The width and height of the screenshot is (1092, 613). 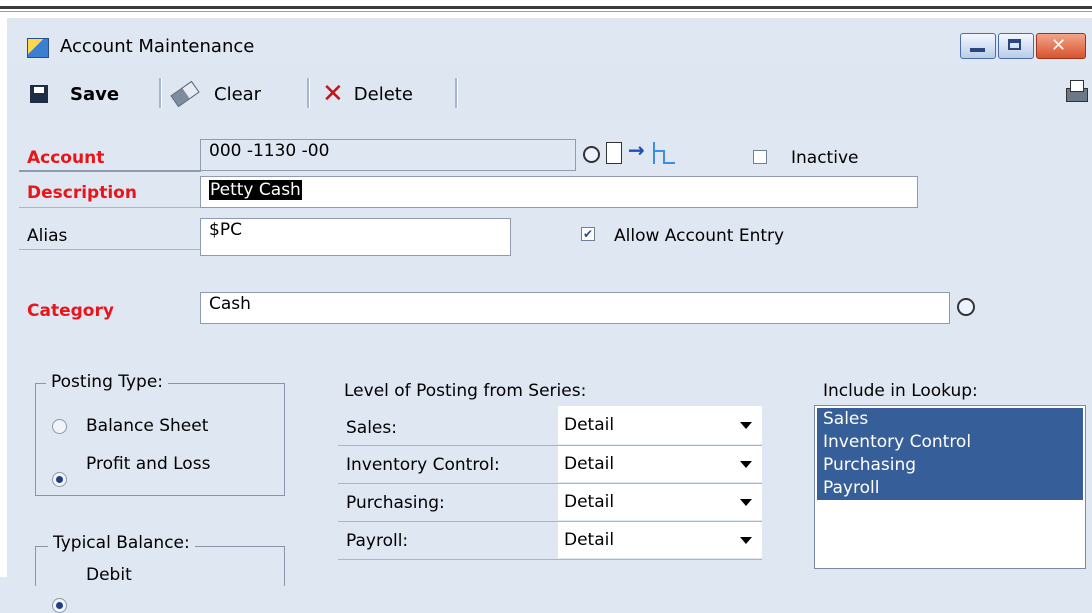 I want to click on debit-radio, so click(x=59, y=605).